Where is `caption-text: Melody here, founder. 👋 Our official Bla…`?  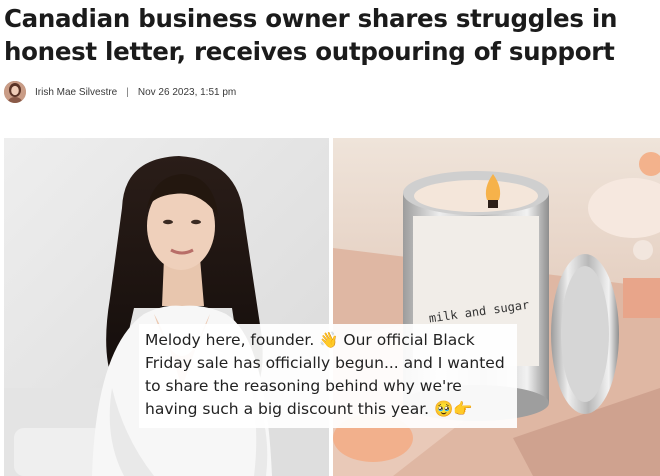 caption-text: Melody here, founder. 👋 Our official Bla… is located at coordinates (325, 374).